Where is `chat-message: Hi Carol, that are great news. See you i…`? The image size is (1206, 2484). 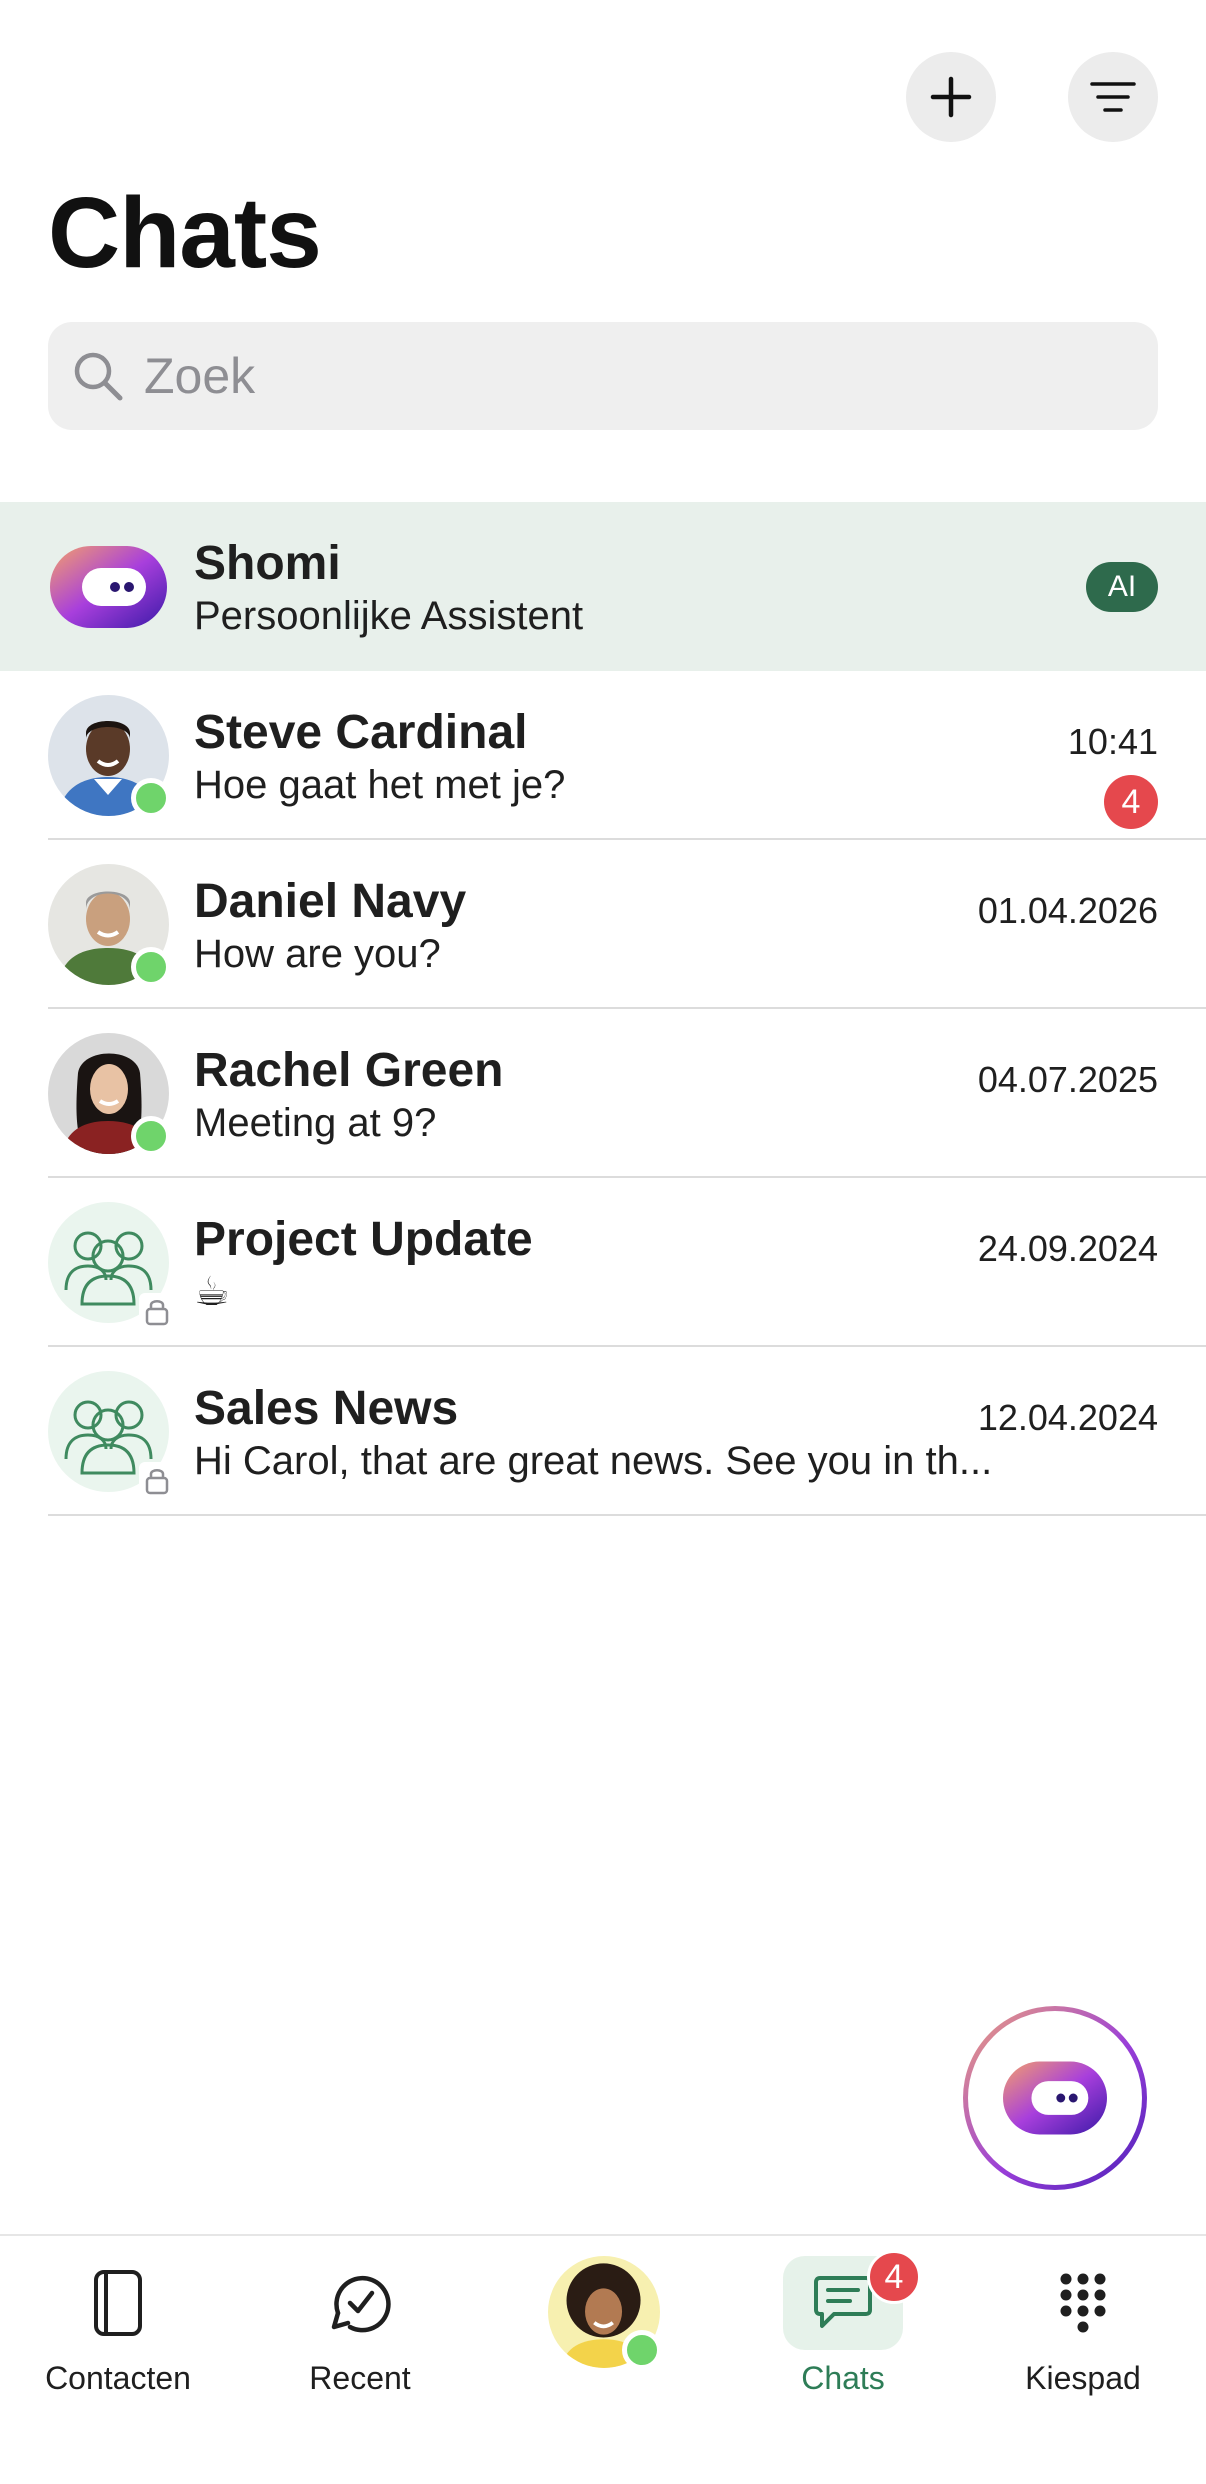 chat-message: Hi Carol, that are great news. See you i… is located at coordinates (593, 1461).